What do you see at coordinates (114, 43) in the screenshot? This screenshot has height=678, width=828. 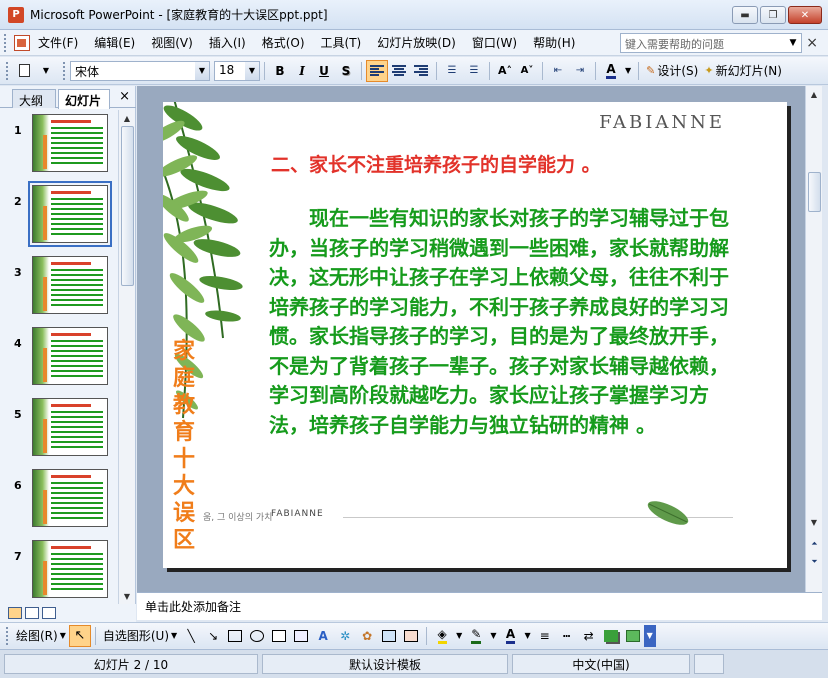 I see `menu-edit: 编辑(E)` at bounding box center [114, 43].